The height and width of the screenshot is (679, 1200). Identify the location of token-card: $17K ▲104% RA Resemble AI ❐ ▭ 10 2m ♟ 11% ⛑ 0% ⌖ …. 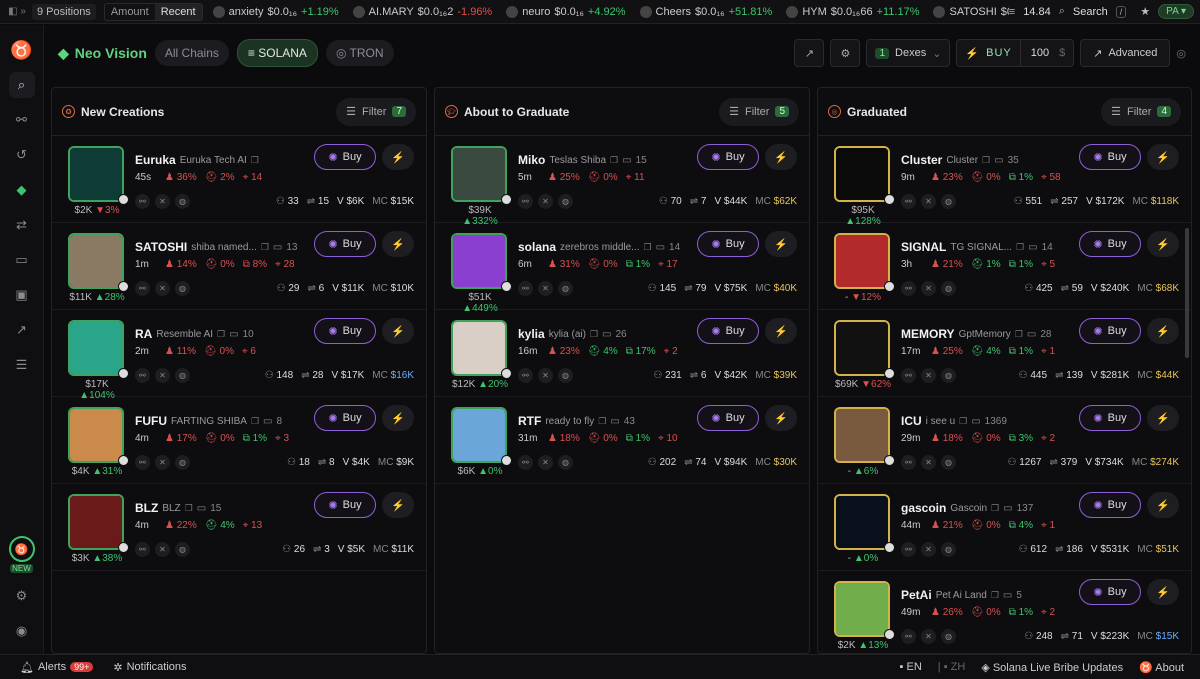
(239, 355).